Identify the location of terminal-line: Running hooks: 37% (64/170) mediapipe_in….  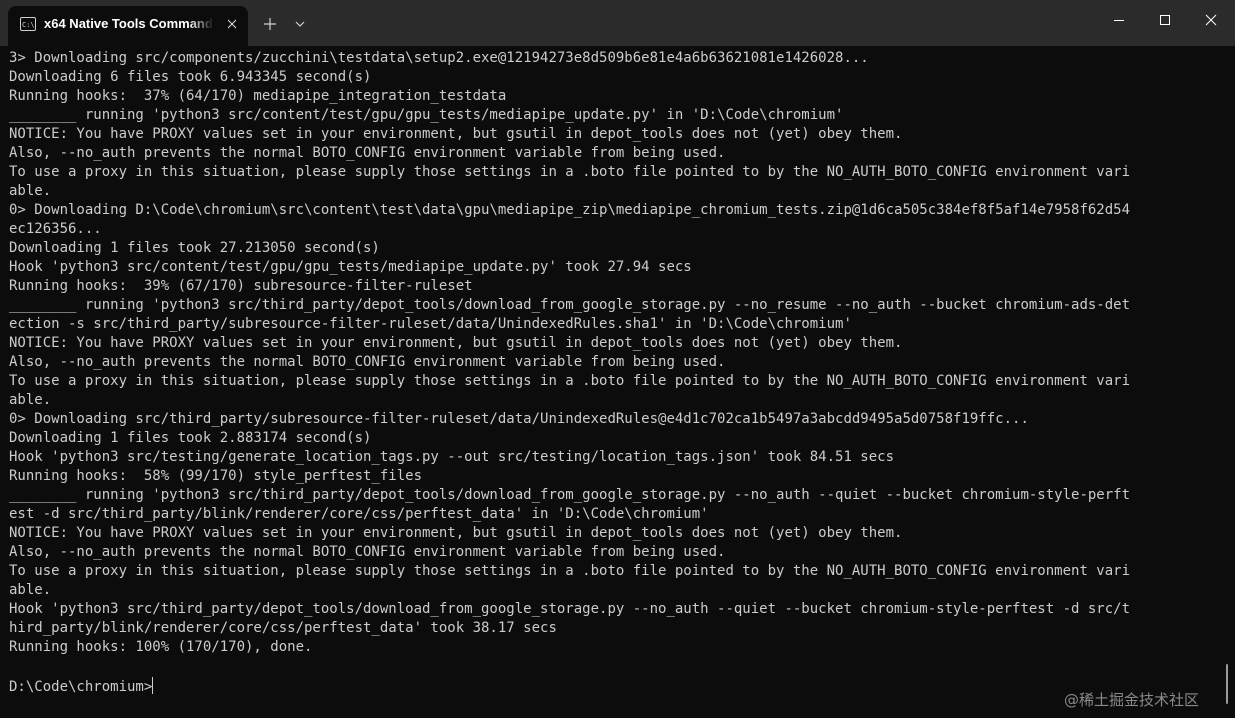
(258, 96).